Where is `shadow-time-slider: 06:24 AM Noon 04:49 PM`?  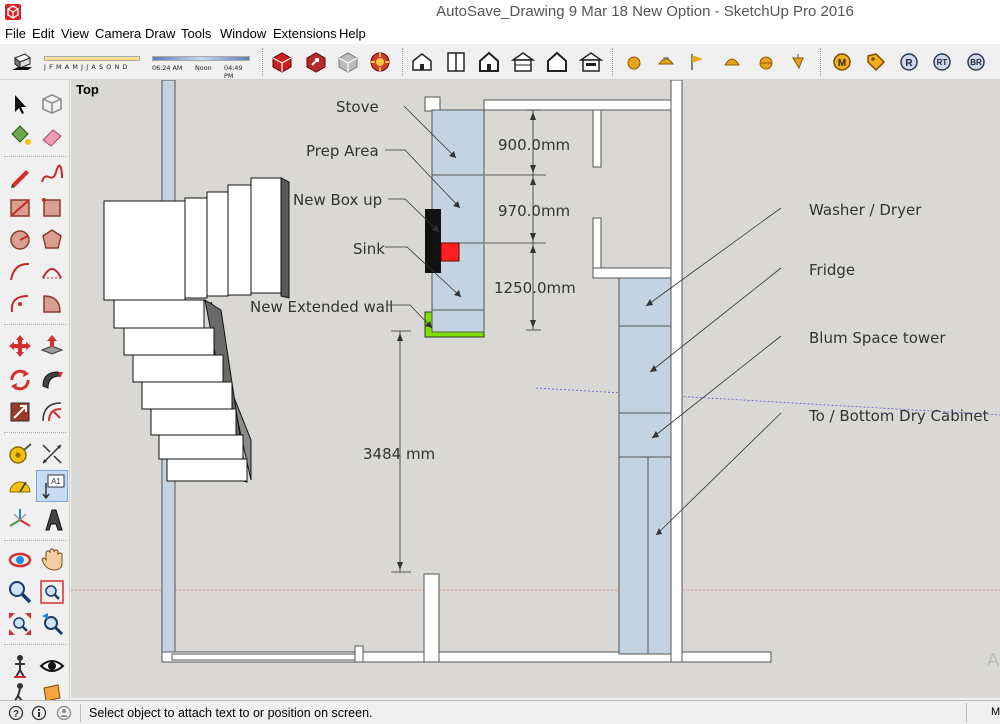
shadow-time-slider: 06:24 AM Noon 04:49 PM is located at coordinates (201, 65).